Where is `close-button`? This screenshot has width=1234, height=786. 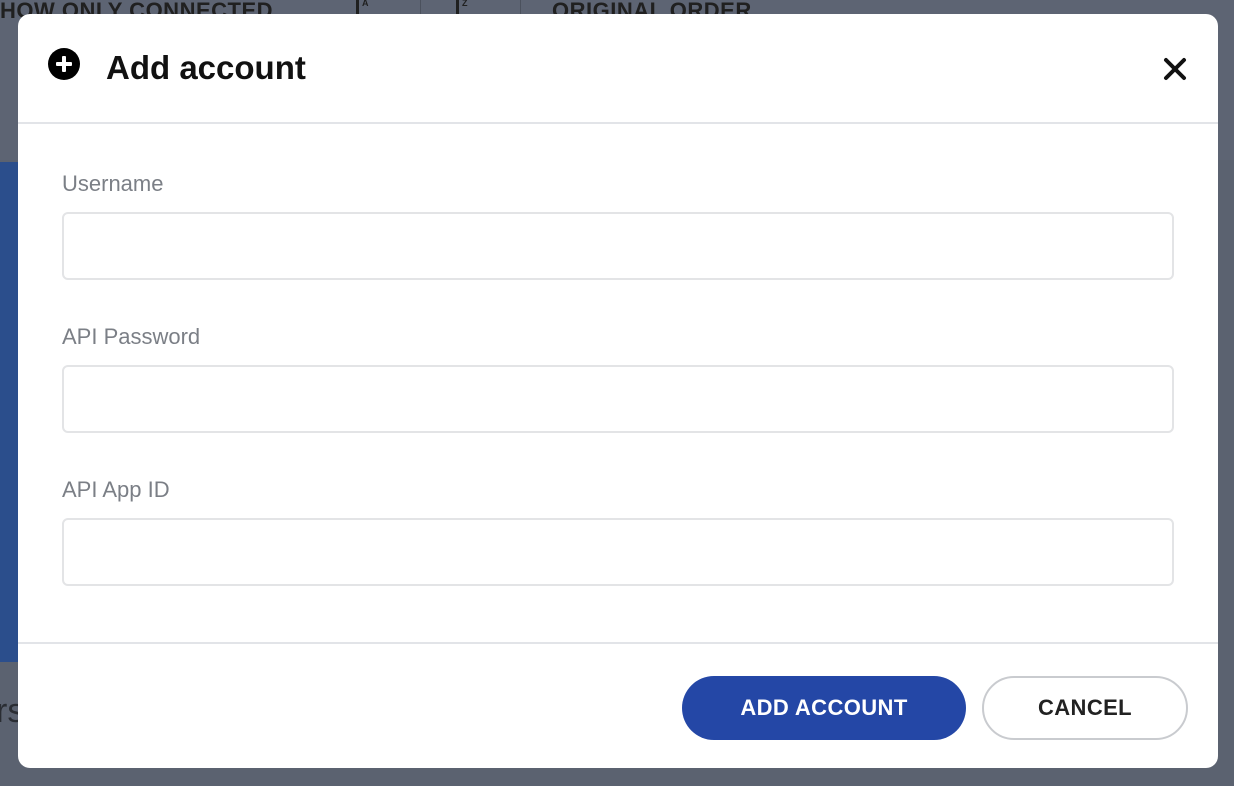 close-button is located at coordinates (1175, 69).